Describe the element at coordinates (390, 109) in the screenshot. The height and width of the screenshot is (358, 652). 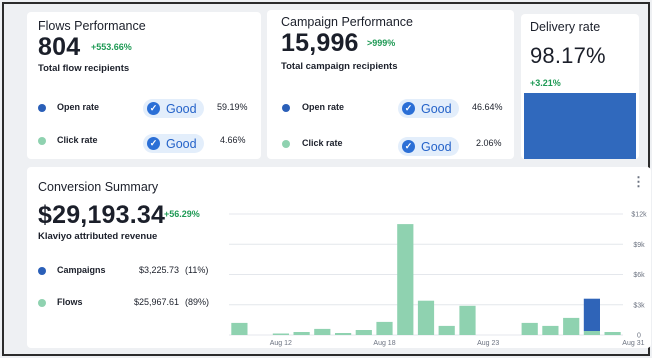
I see `metric-row-open-rate: Open rate ✓ Good 46.64%` at that location.